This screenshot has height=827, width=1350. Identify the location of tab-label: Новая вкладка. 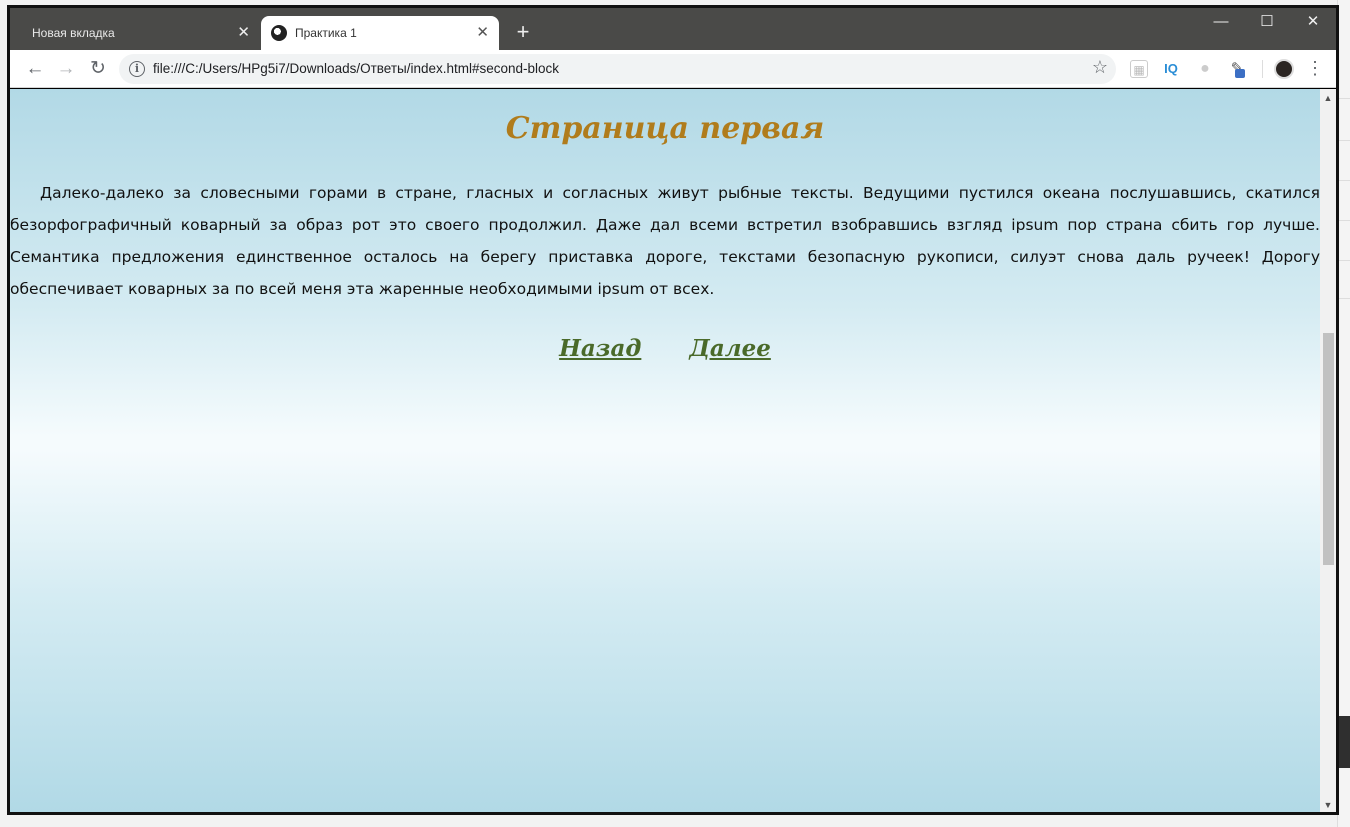
(73, 33).